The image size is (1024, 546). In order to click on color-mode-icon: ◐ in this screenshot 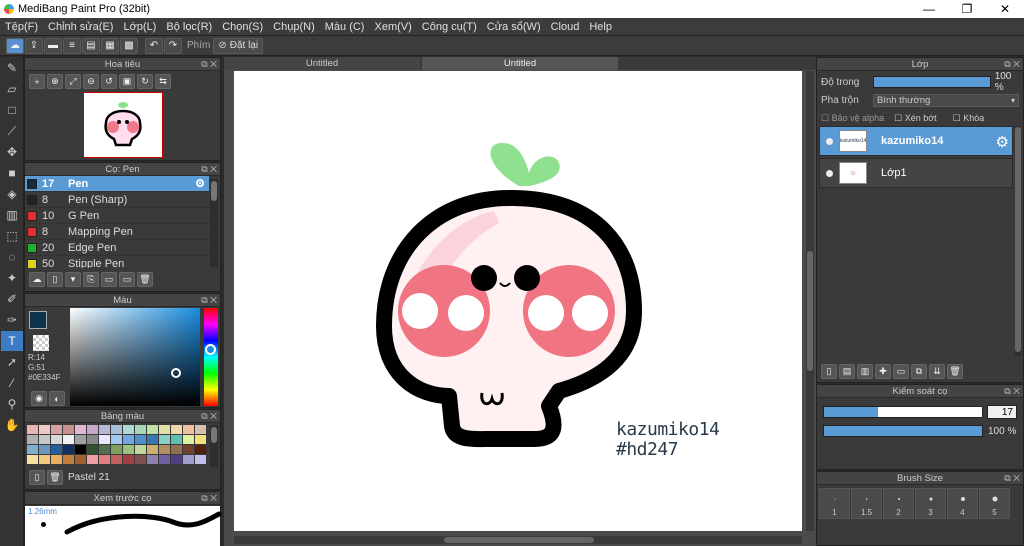, I will do `click(57, 398)`.